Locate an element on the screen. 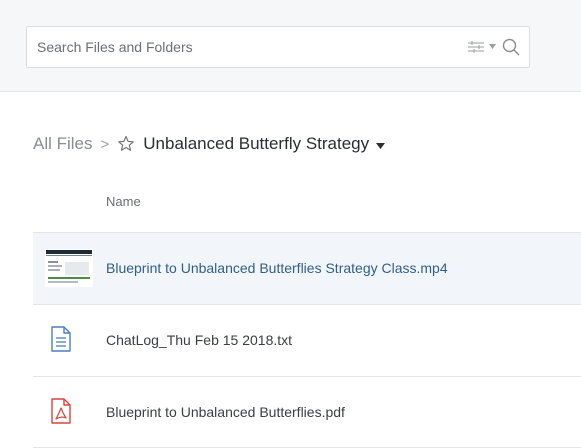 This screenshot has width=581, height=448. filter-icon is located at coordinates (476, 47).